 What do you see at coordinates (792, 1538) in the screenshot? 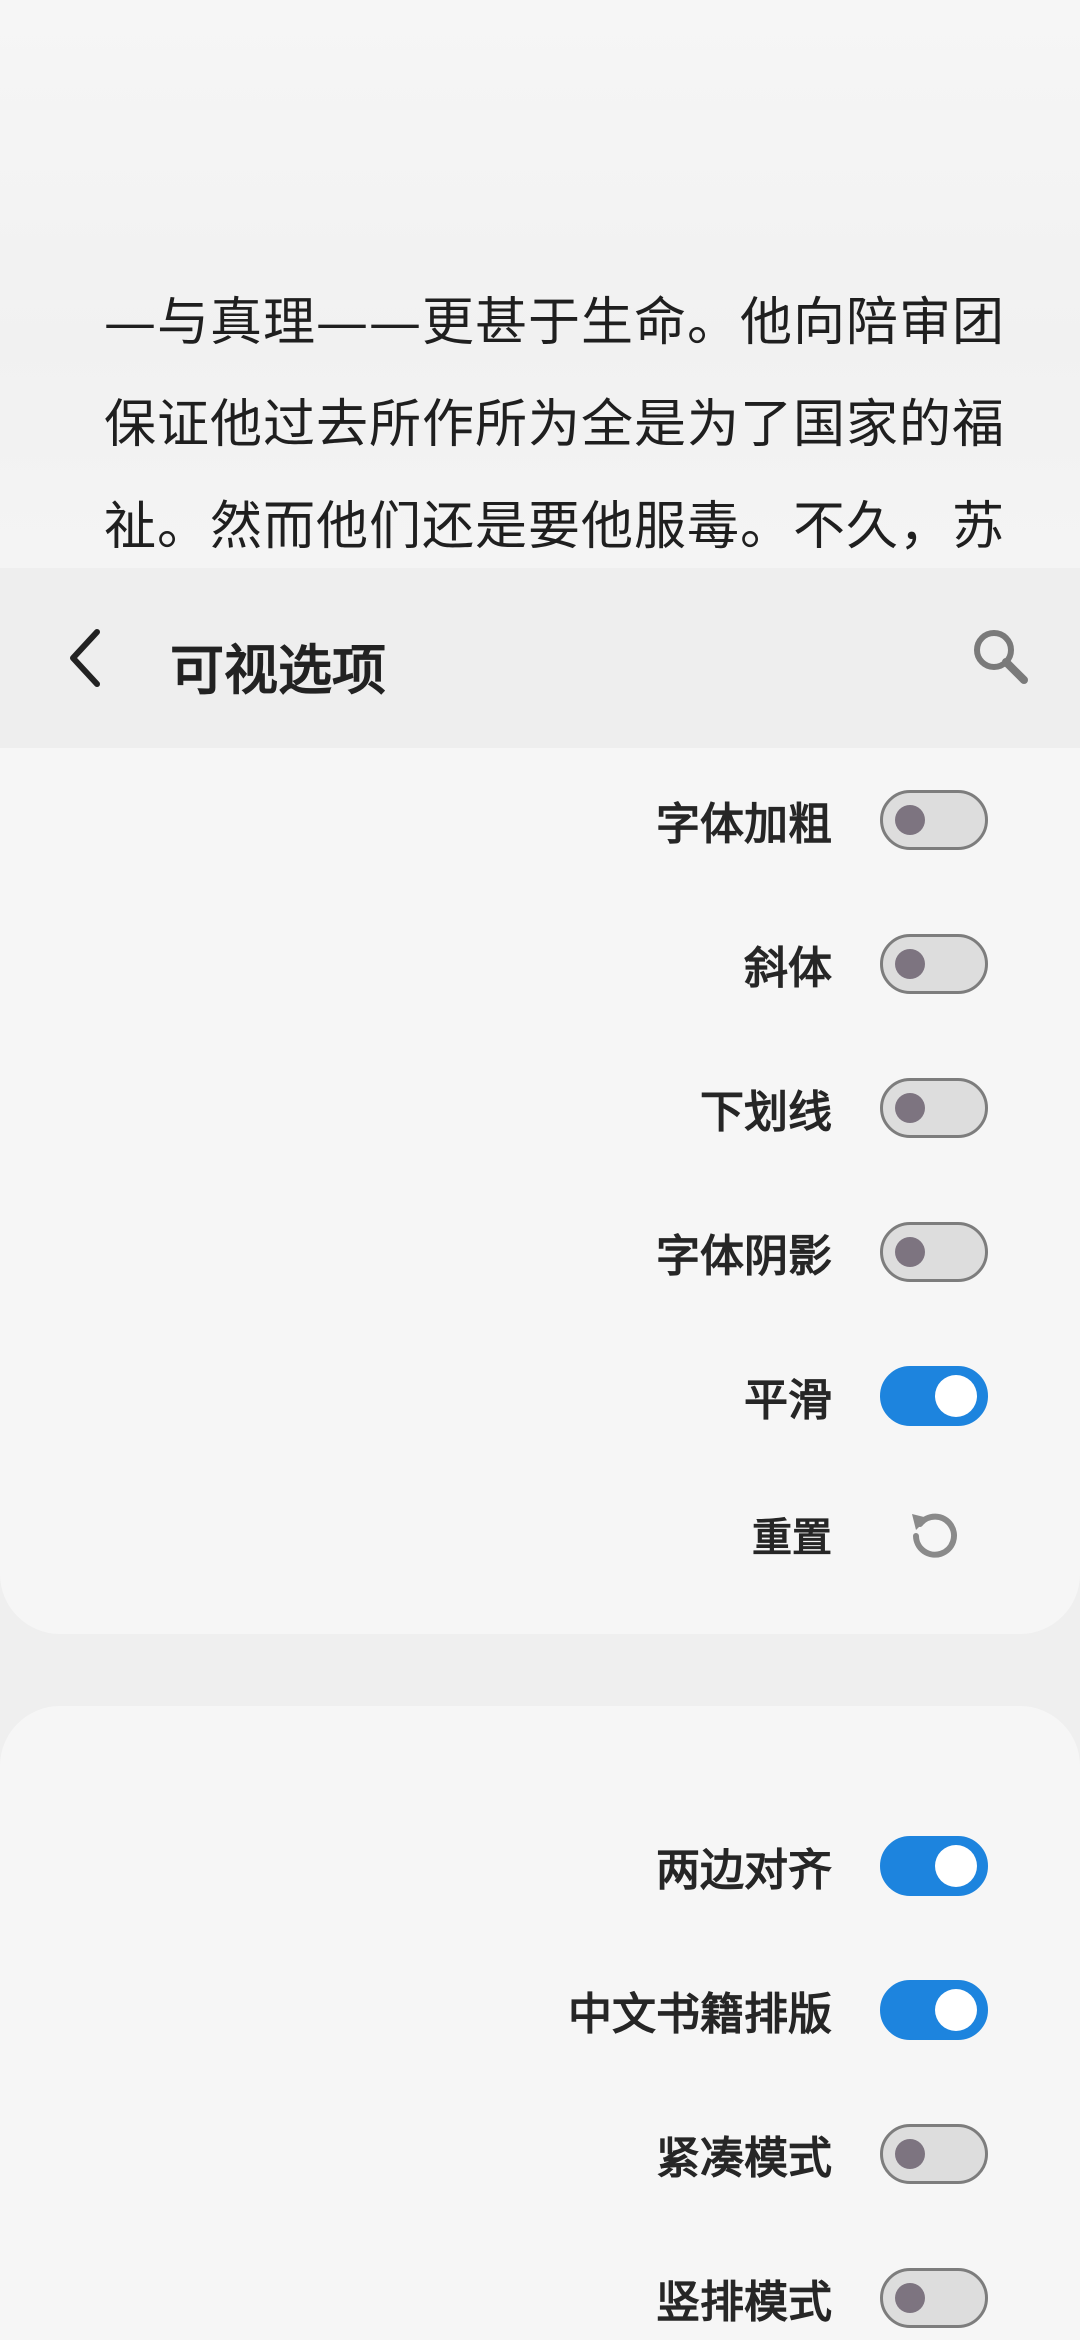
I see `reset-label: 重置` at bounding box center [792, 1538].